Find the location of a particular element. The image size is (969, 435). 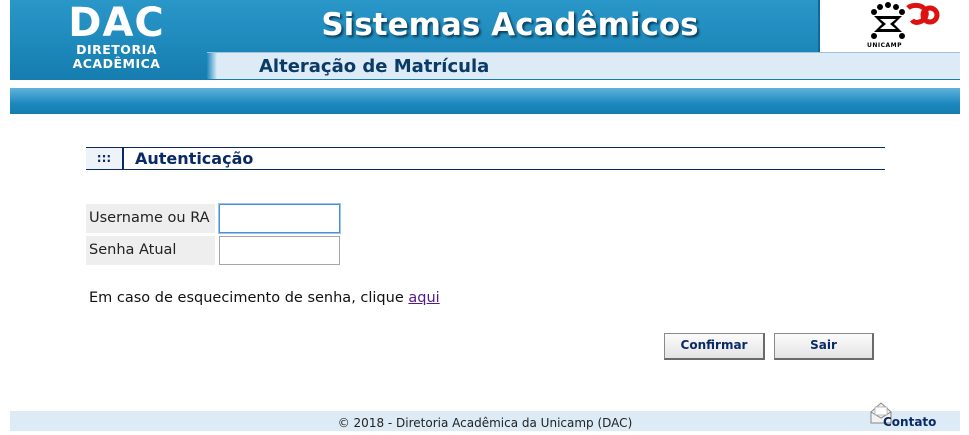

forgot-password-message: Em caso de esquecimento de senha, clique is located at coordinates (246, 298).